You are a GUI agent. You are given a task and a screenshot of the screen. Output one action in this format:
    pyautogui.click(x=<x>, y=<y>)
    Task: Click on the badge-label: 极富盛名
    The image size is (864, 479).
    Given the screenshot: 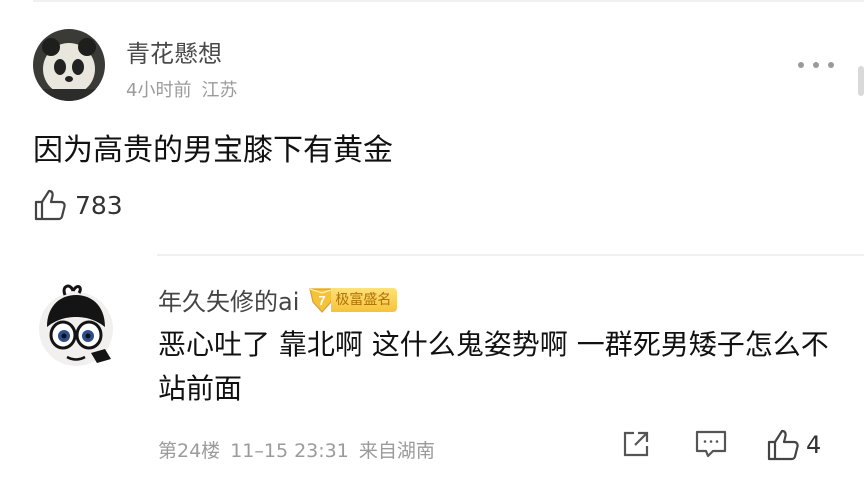 What is the action you would take?
    pyautogui.click(x=364, y=299)
    